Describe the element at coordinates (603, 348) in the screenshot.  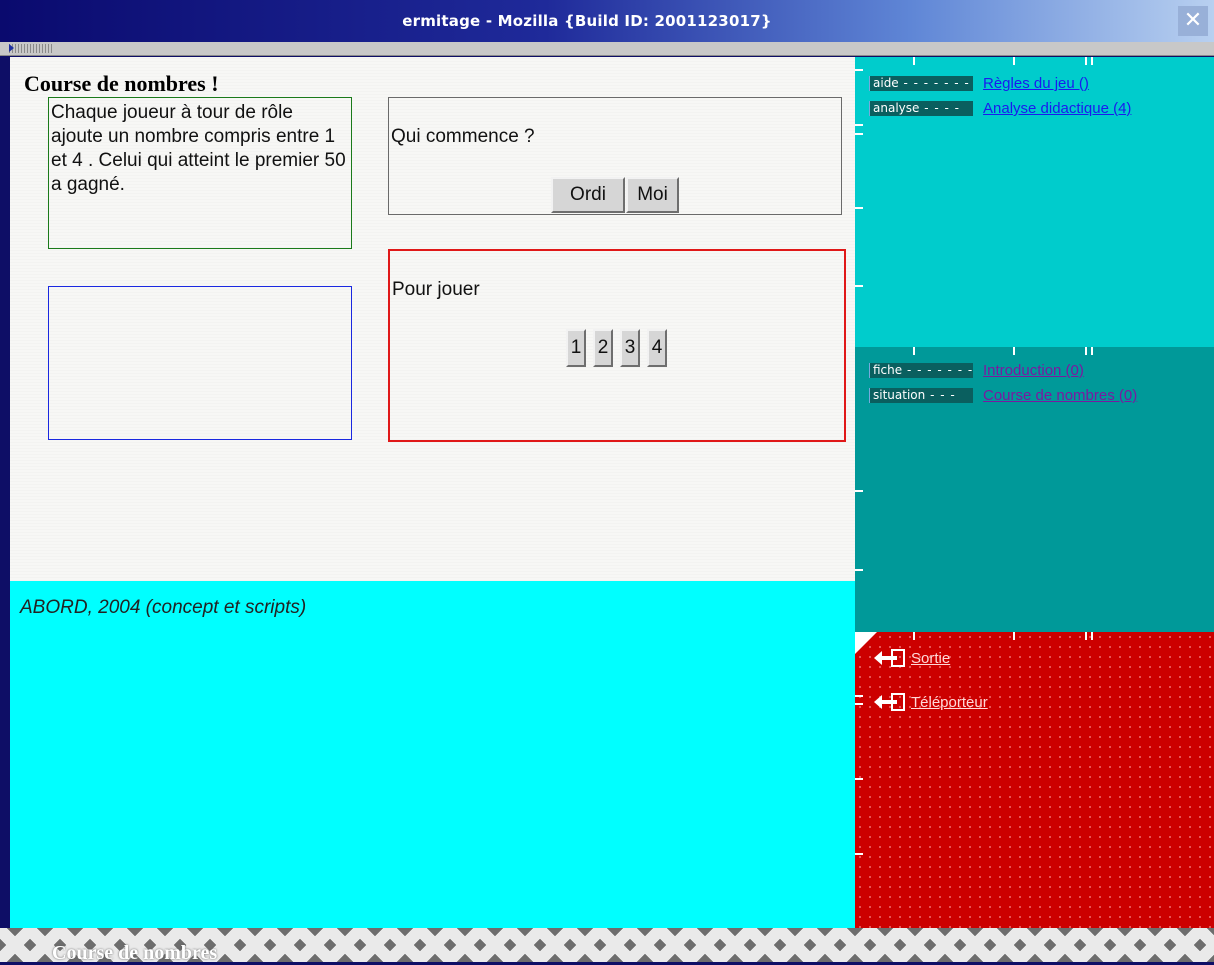
I see `number-button-2: 2` at that location.